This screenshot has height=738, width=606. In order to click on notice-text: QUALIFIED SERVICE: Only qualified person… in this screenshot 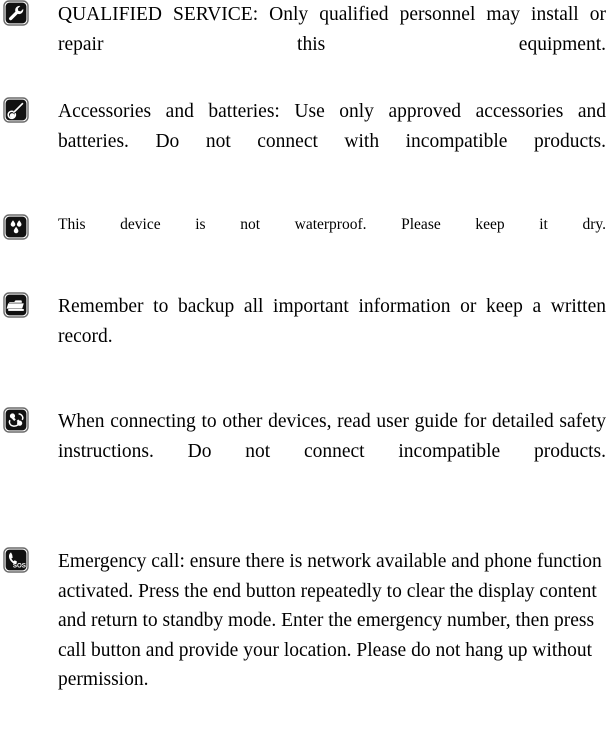, I will do `click(332, 29)`.